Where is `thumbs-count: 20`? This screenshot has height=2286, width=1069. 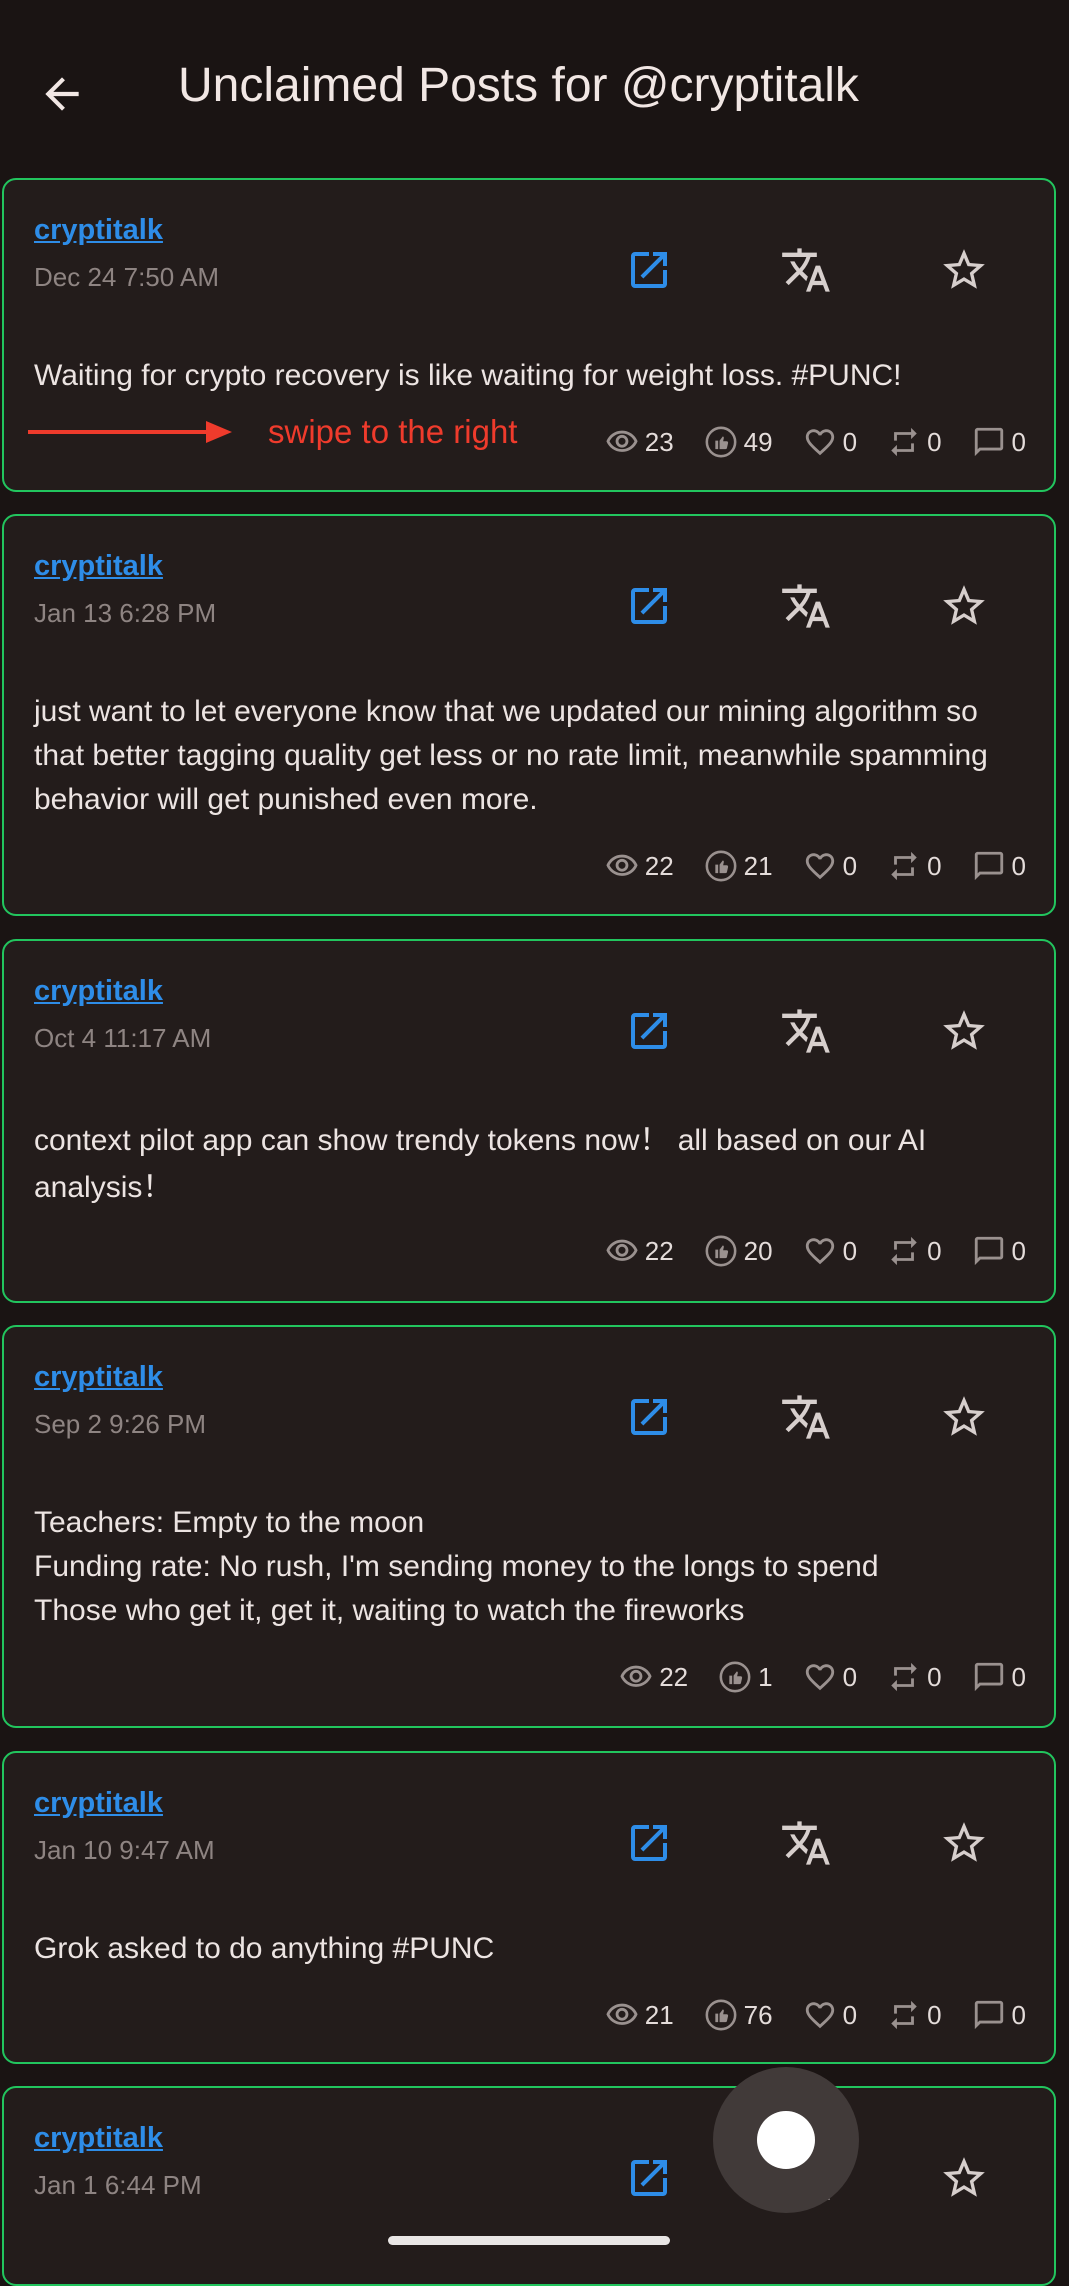 thumbs-count: 20 is located at coordinates (758, 1250).